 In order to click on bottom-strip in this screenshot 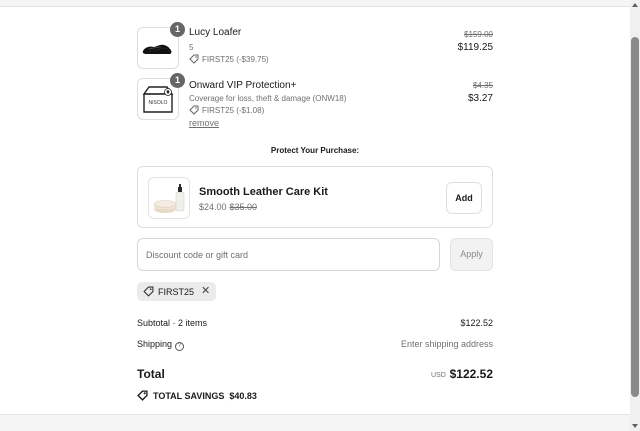, I will do `click(315, 422)`.